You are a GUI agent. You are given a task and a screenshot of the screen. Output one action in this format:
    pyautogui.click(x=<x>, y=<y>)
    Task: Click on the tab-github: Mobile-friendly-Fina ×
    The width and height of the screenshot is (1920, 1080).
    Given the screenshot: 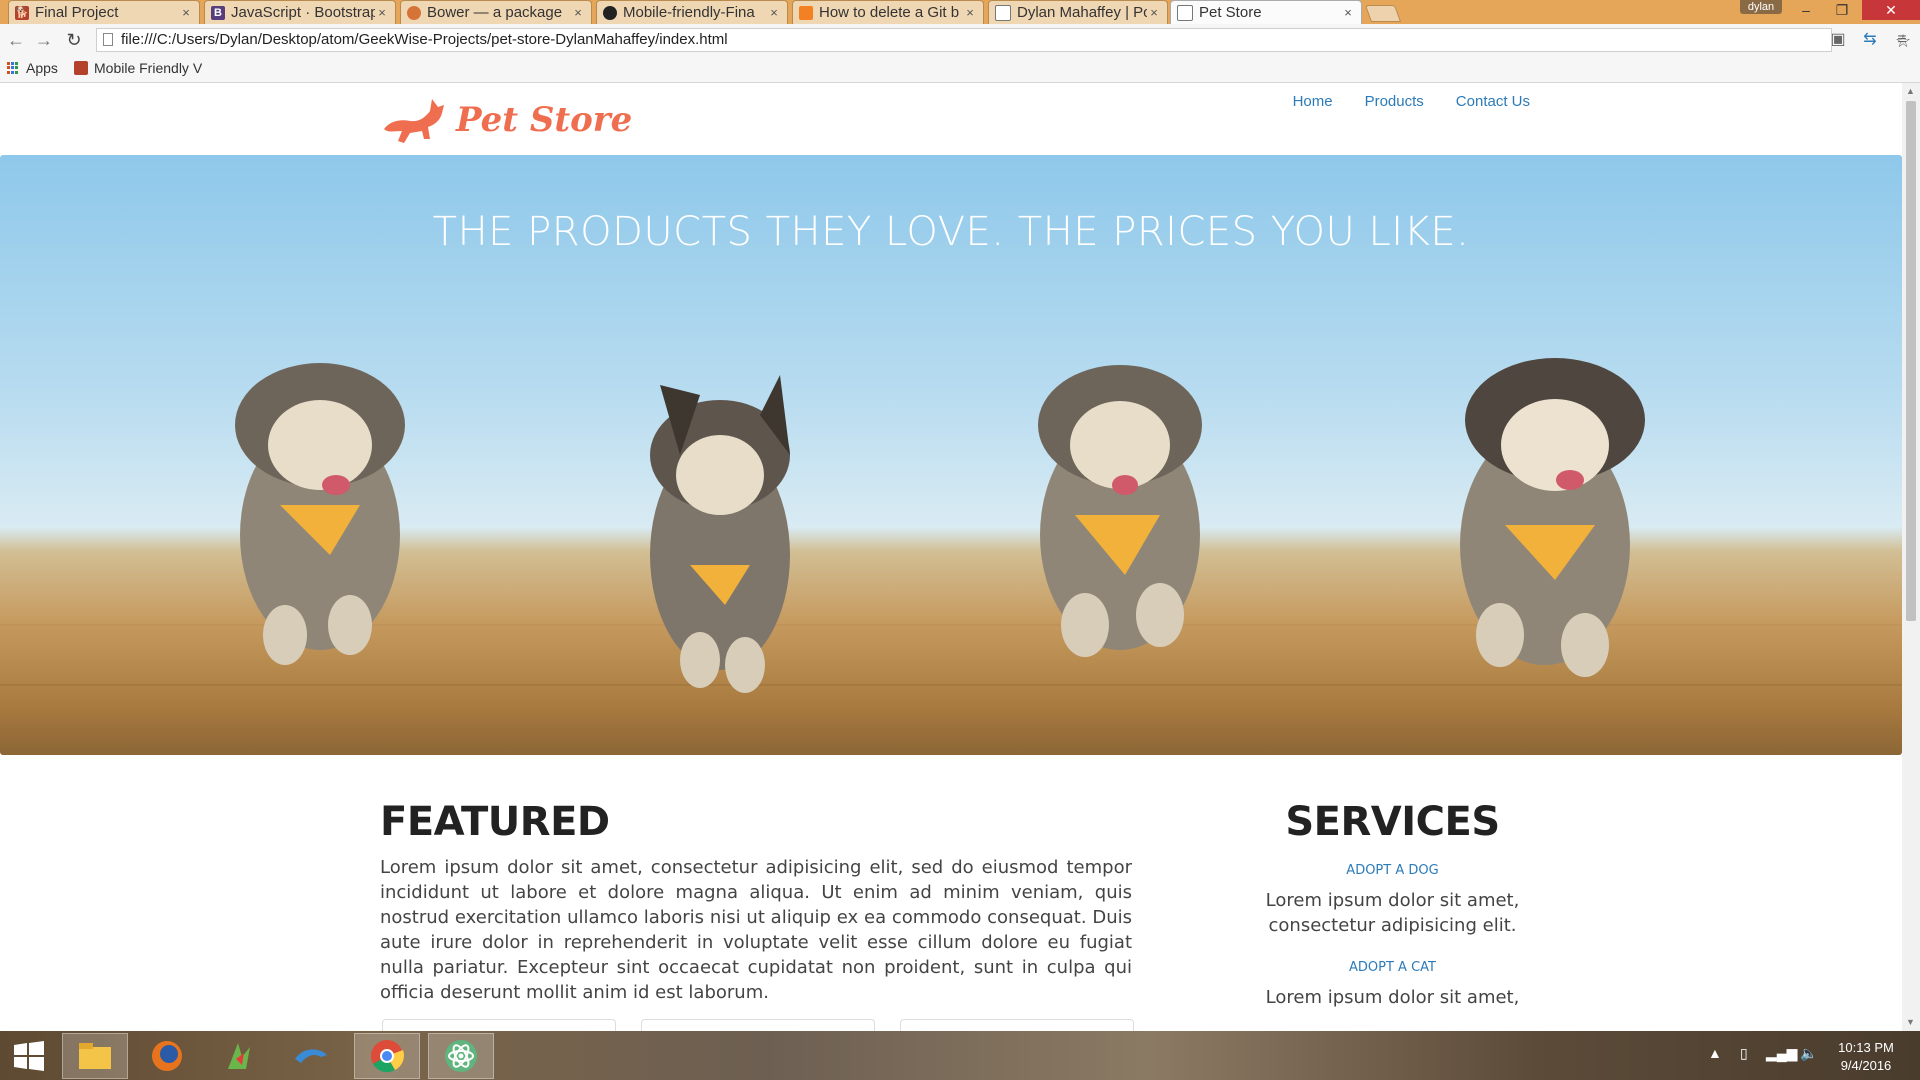 What is the action you would take?
    pyautogui.click(x=692, y=12)
    